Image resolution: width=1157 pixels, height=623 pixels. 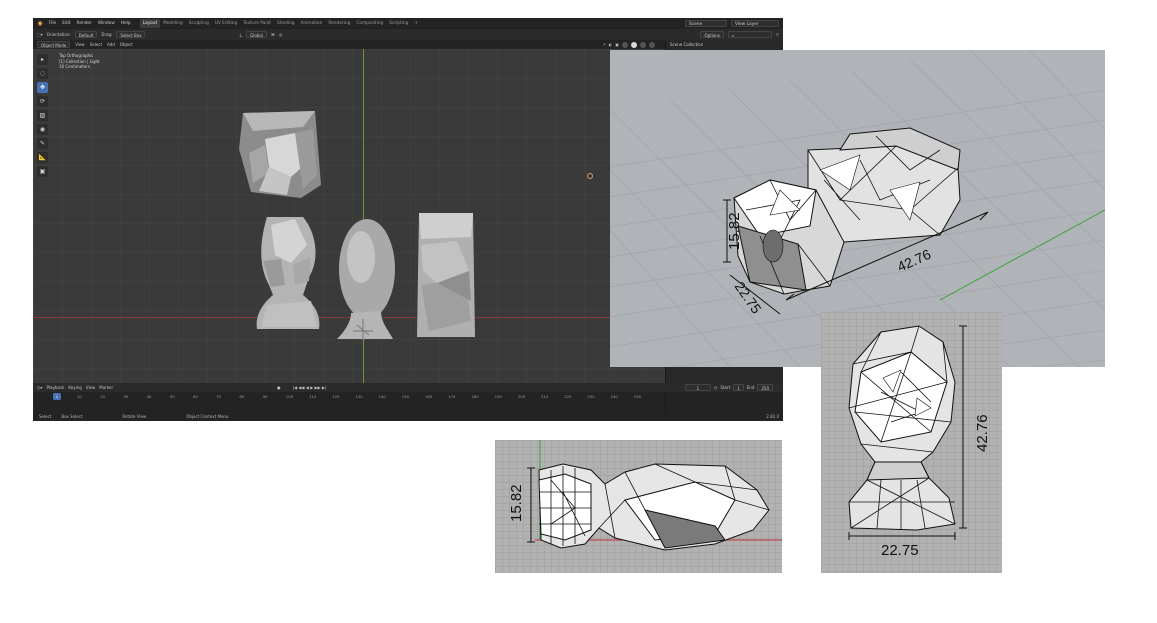 I want to click on rendered-shading-icon, so click(x=652, y=44).